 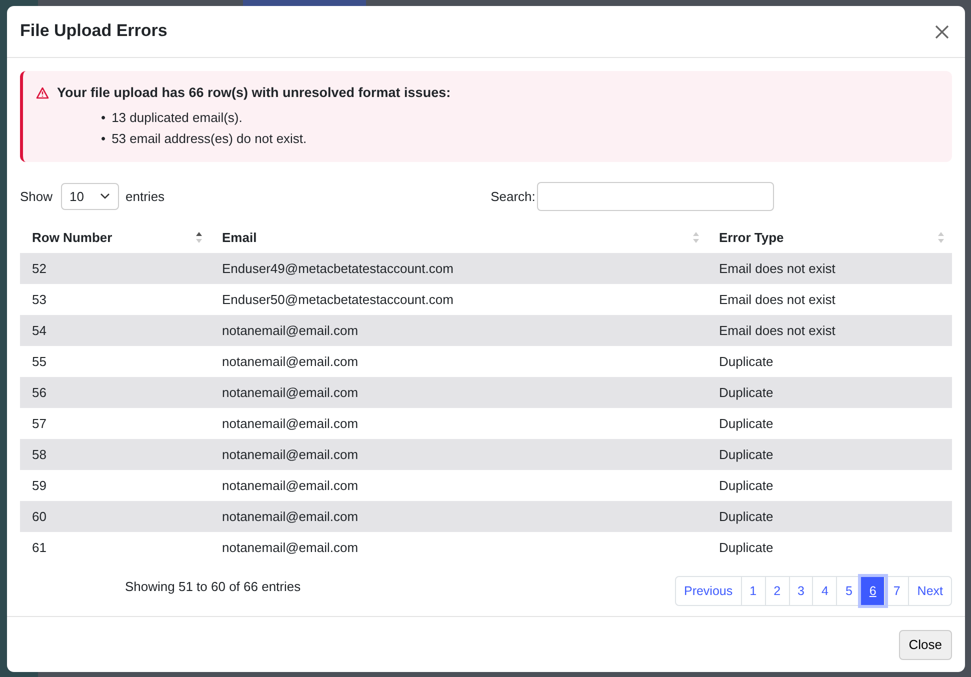 I want to click on warning-icon, so click(x=42, y=93).